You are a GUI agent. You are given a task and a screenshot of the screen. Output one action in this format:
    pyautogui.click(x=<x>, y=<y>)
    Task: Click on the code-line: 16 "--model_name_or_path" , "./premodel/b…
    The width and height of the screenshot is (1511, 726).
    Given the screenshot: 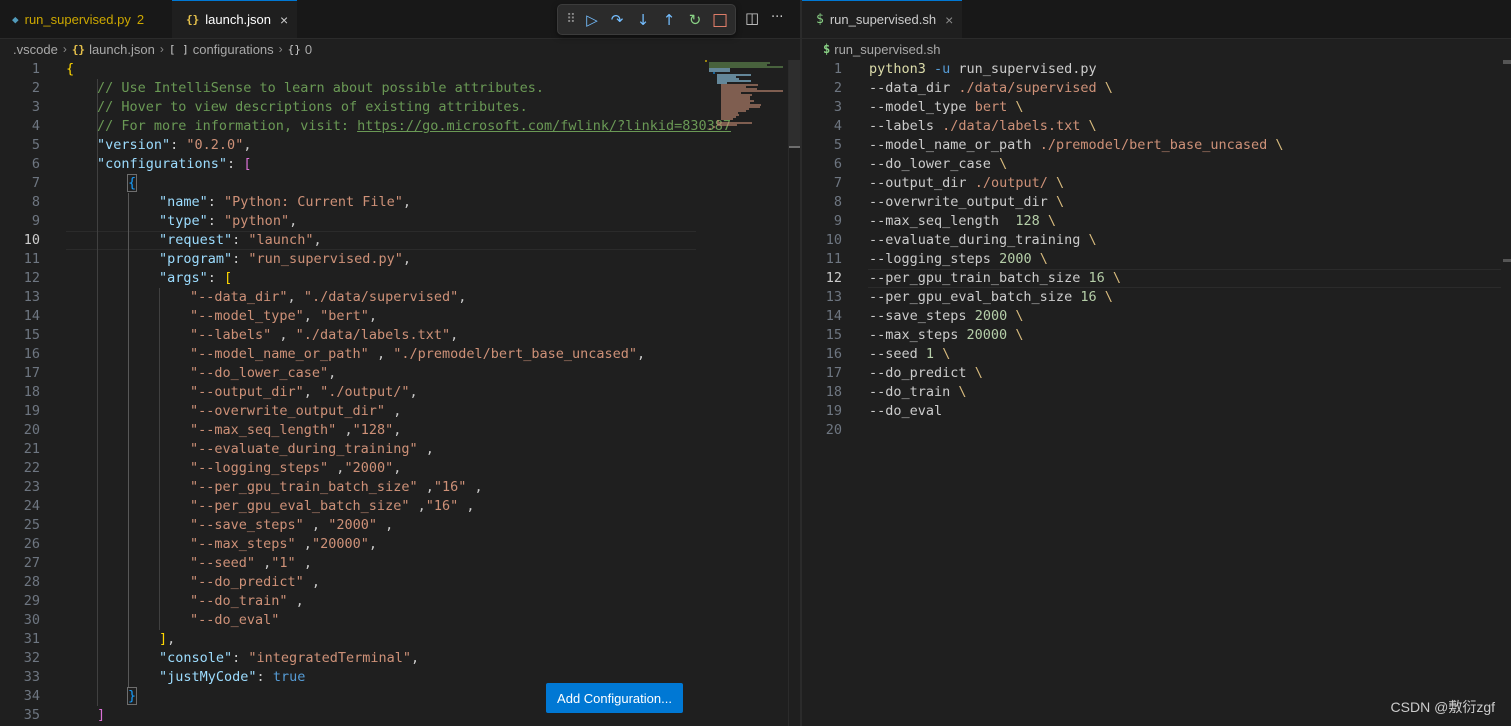 What is the action you would take?
    pyautogui.click(x=350, y=354)
    